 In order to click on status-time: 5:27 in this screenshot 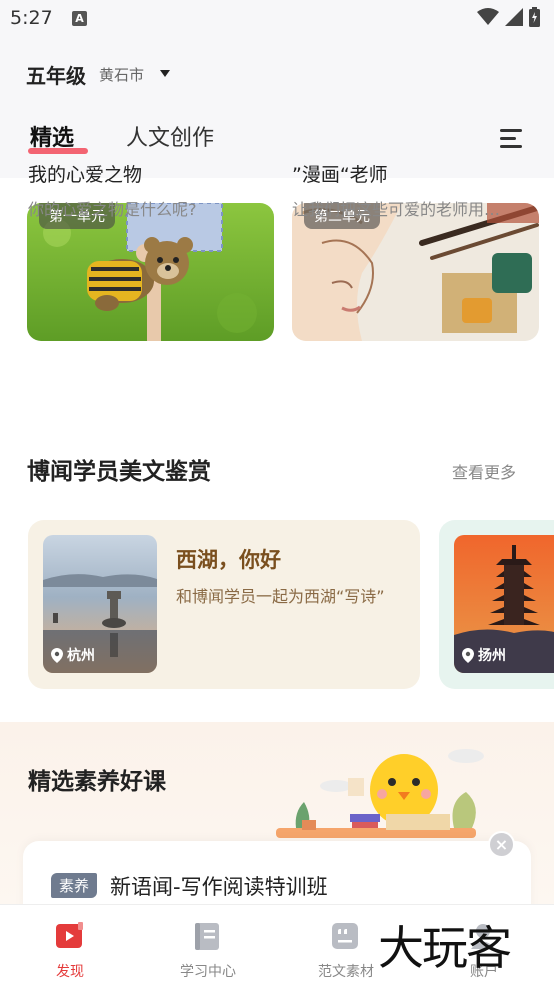, I will do `click(31, 18)`.